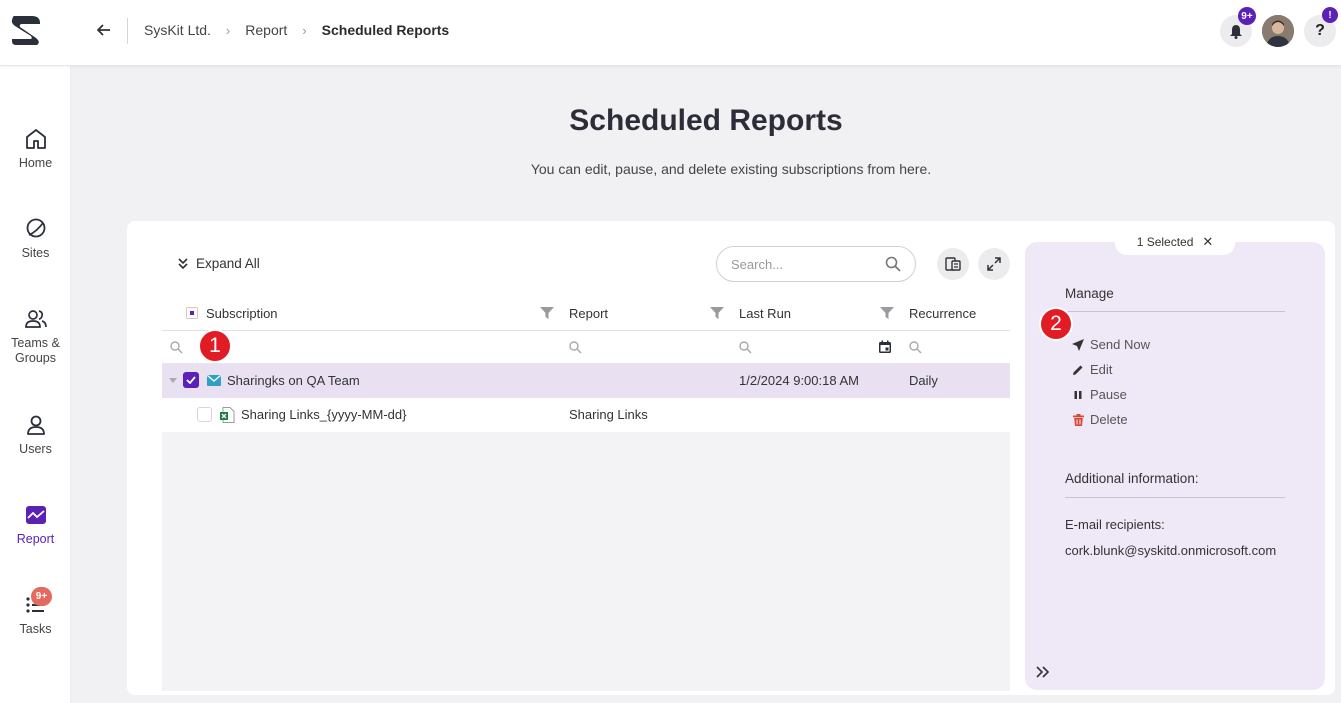 The height and width of the screenshot is (703, 1341). Describe the element at coordinates (765, 313) in the screenshot. I see `column-header-last-run: Last Run` at that location.